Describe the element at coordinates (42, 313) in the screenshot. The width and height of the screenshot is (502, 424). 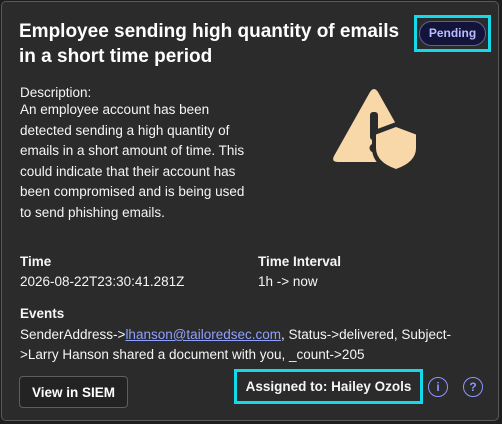
I see `events-label: Events` at that location.